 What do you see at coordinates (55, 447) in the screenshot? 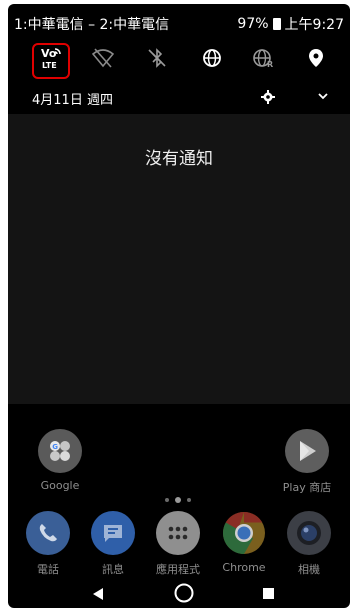
I see `svg-text: G` at bounding box center [55, 447].